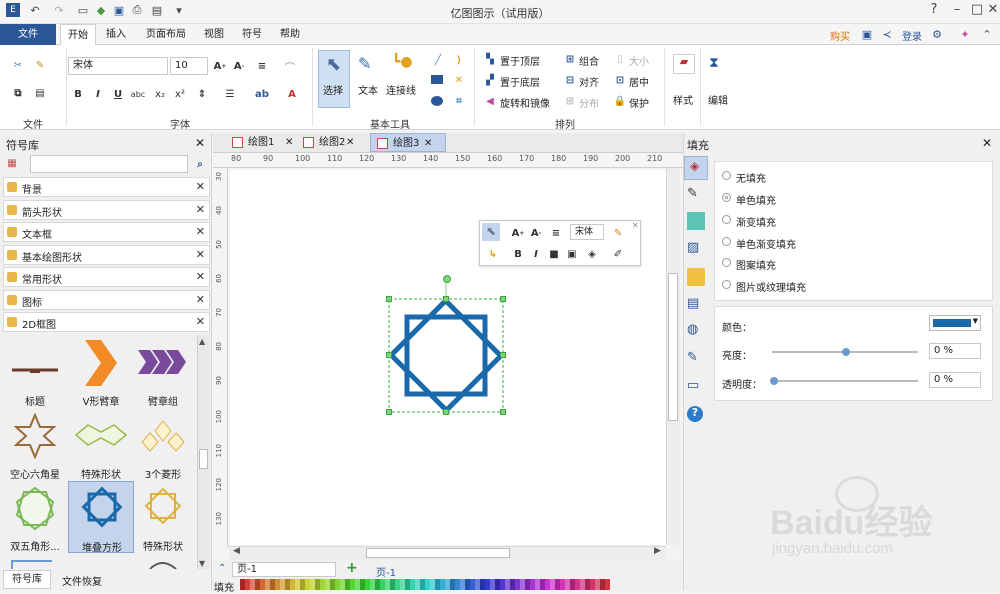 The image size is (1000, 594). What do you see at coordinates (965, 34) in the screenshot?
I see `theme-icon: ✦` at bounding box center [965, 34].